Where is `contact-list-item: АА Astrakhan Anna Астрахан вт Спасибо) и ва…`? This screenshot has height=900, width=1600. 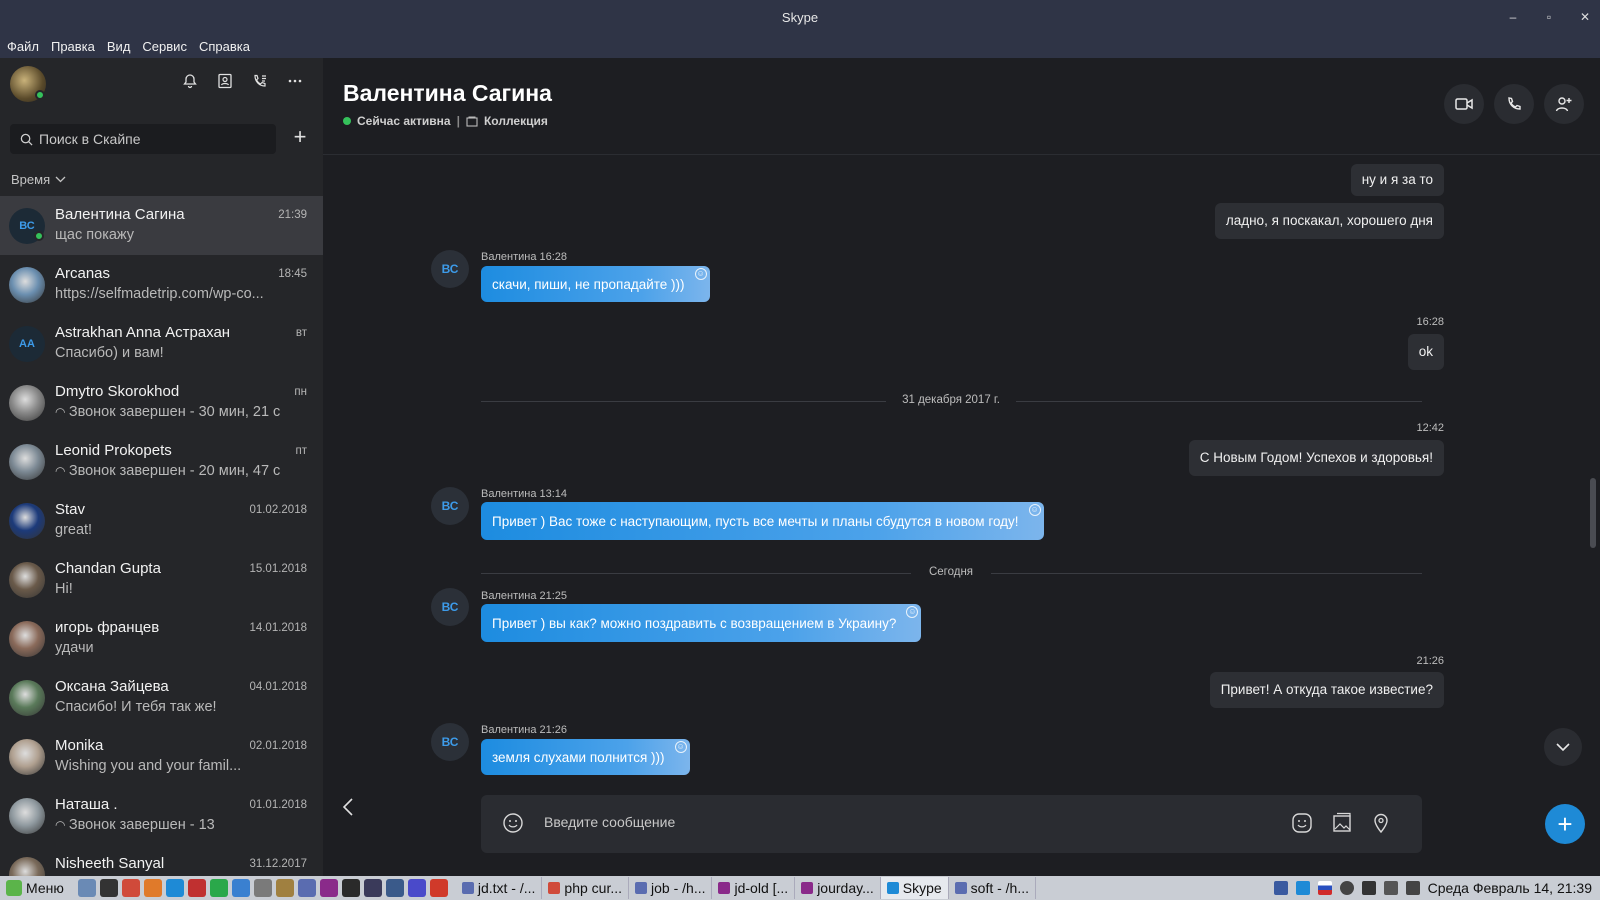
contact-list-item: АА Astrakhan Anna Астрахан вт Спасибо) и ва… is located at coordinates (161, 343).